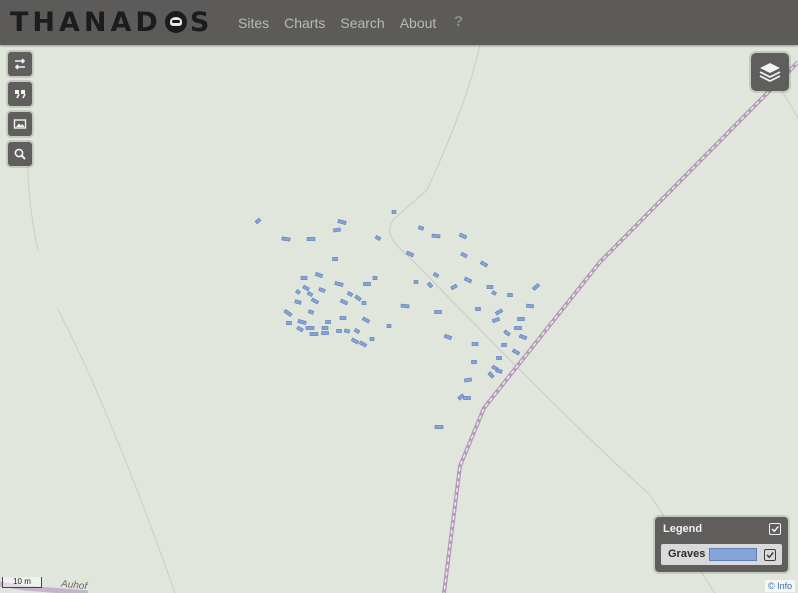  Describe the element at coordinates (253, 23) in the screenshot. I see `nav-sites: Sites` at that location.